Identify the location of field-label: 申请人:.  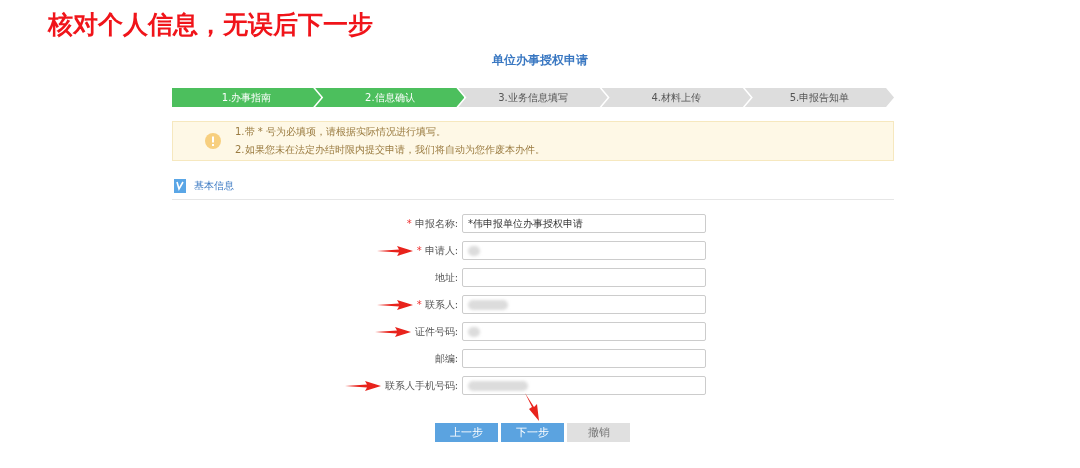
(441, 250).